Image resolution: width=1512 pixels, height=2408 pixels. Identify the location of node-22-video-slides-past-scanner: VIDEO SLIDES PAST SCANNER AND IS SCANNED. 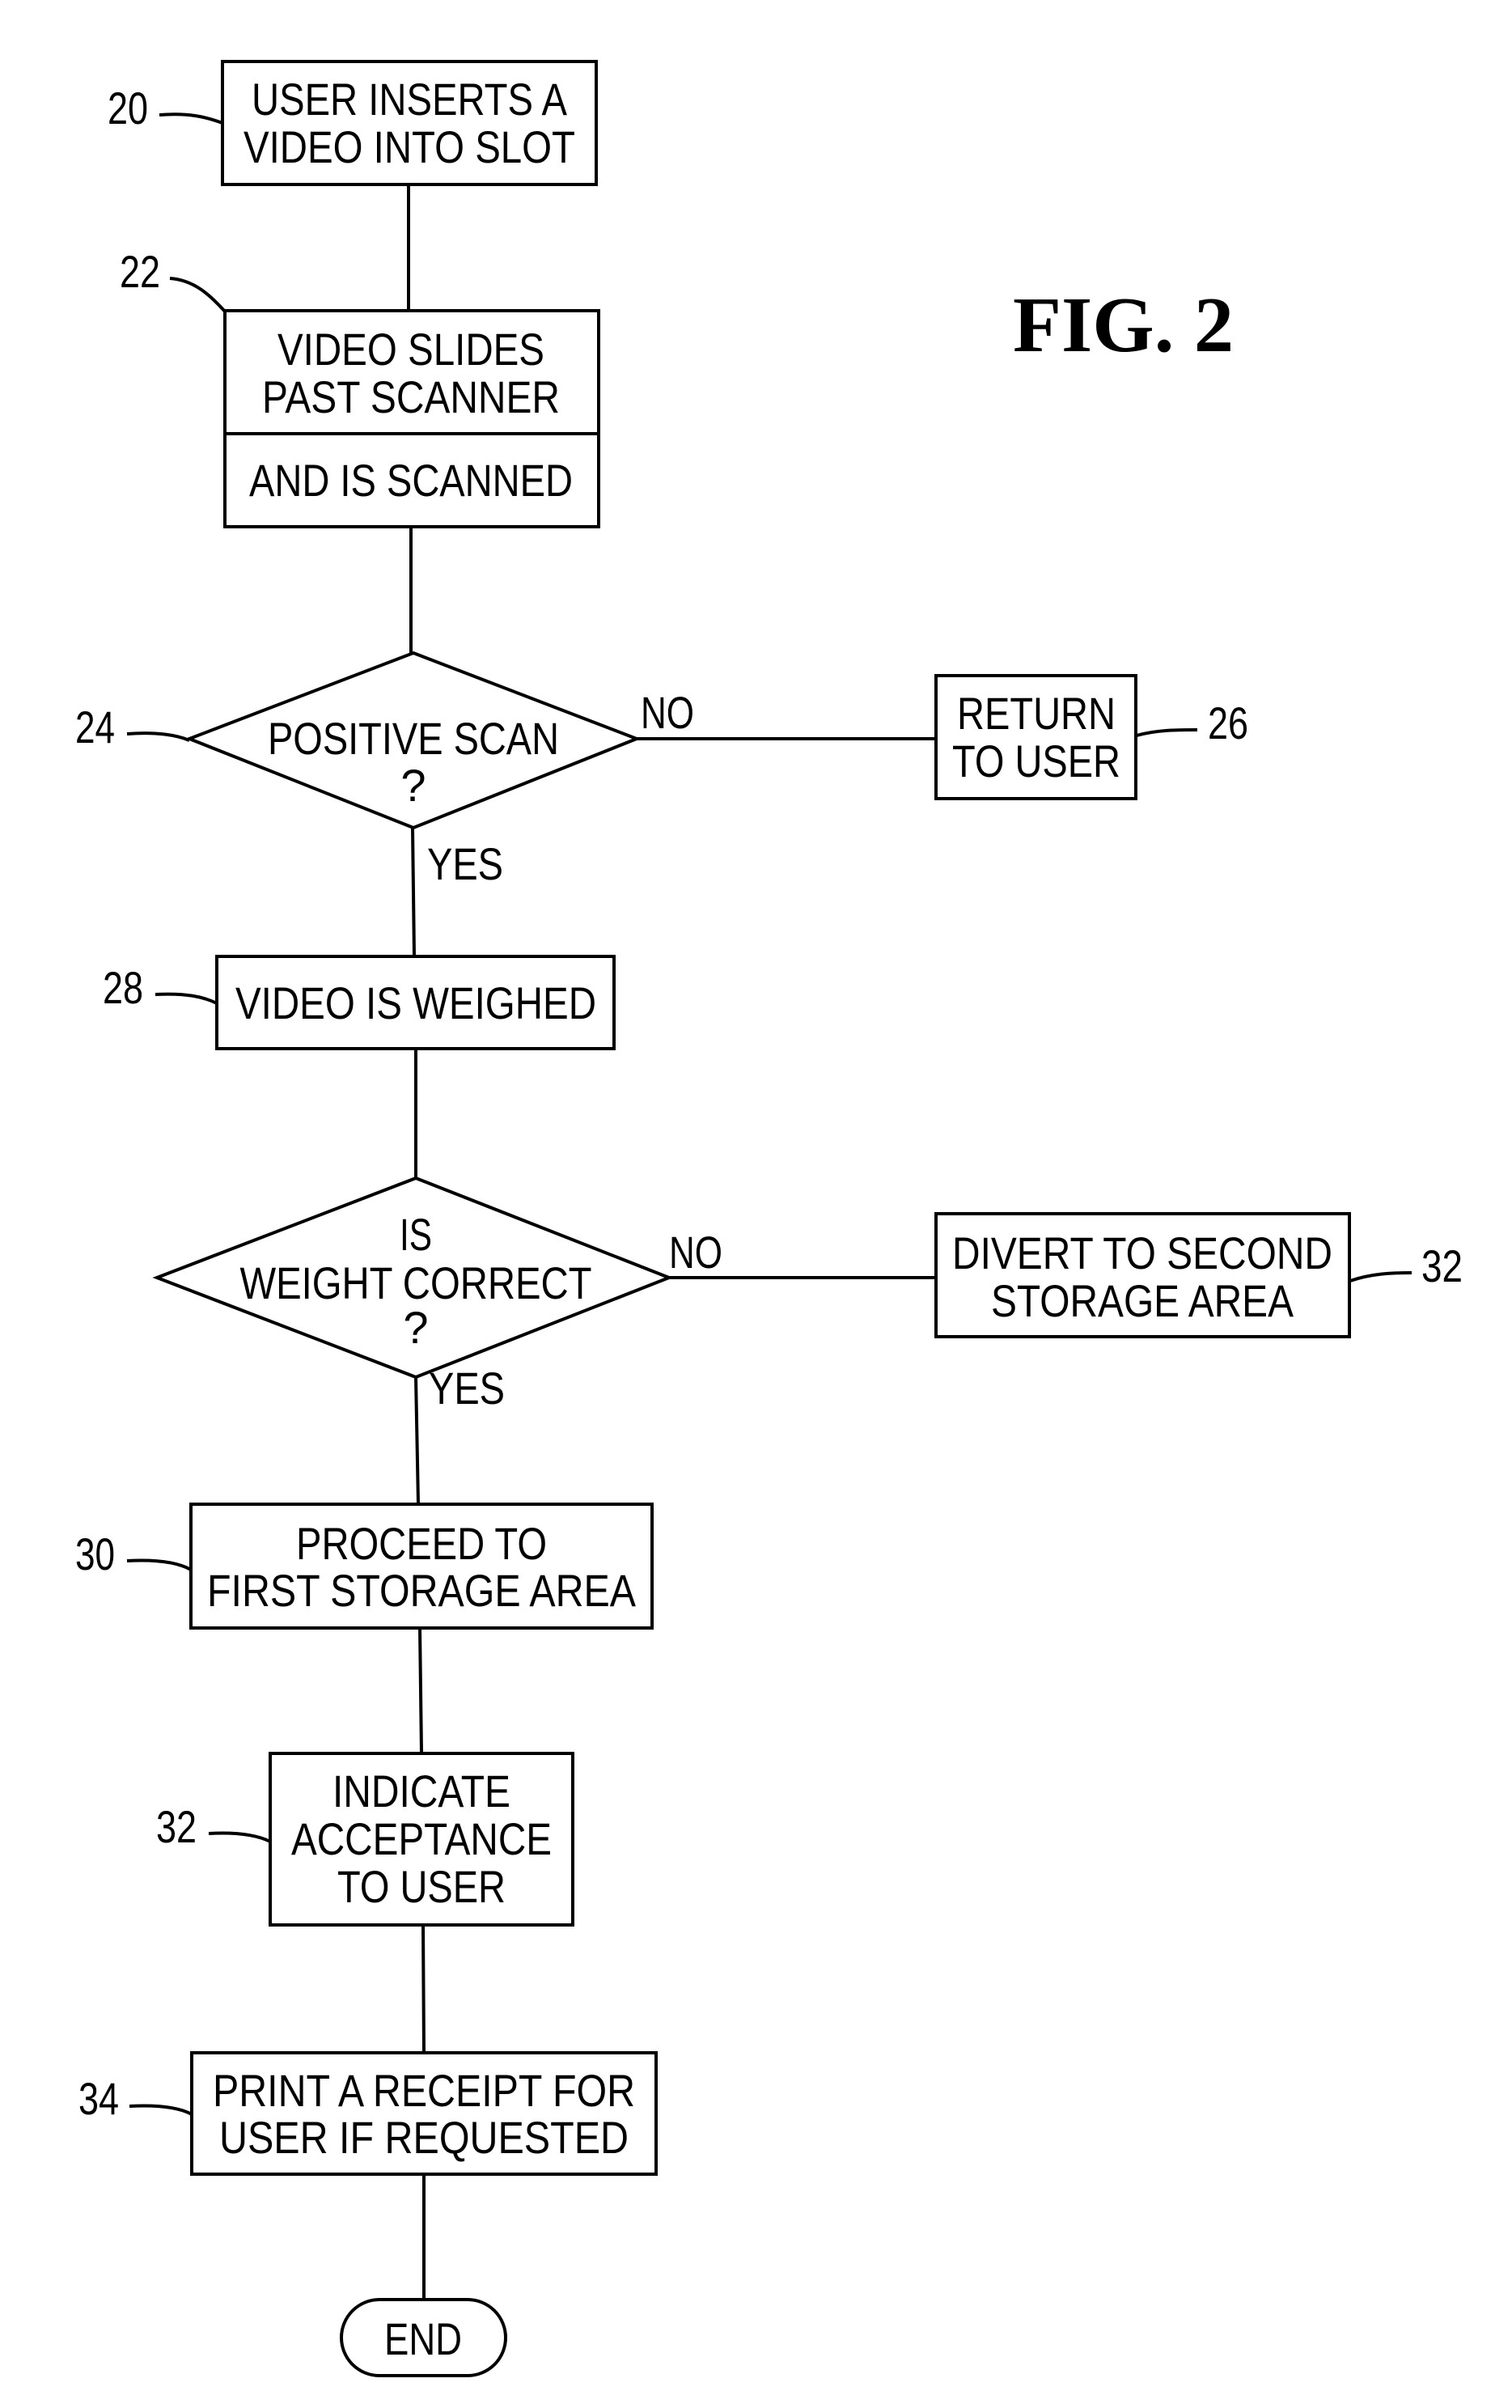
(411, 418).